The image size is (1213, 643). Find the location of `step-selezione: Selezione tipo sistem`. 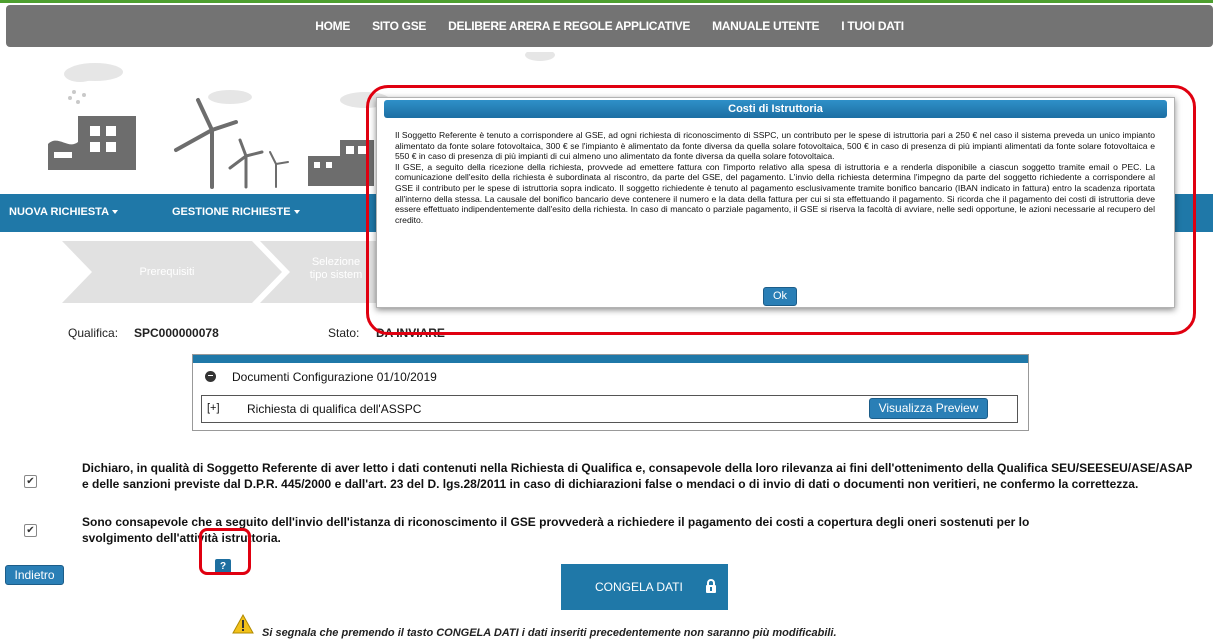

step-selezione: Selezione tipo sistem is located at coordinates (336, 269).